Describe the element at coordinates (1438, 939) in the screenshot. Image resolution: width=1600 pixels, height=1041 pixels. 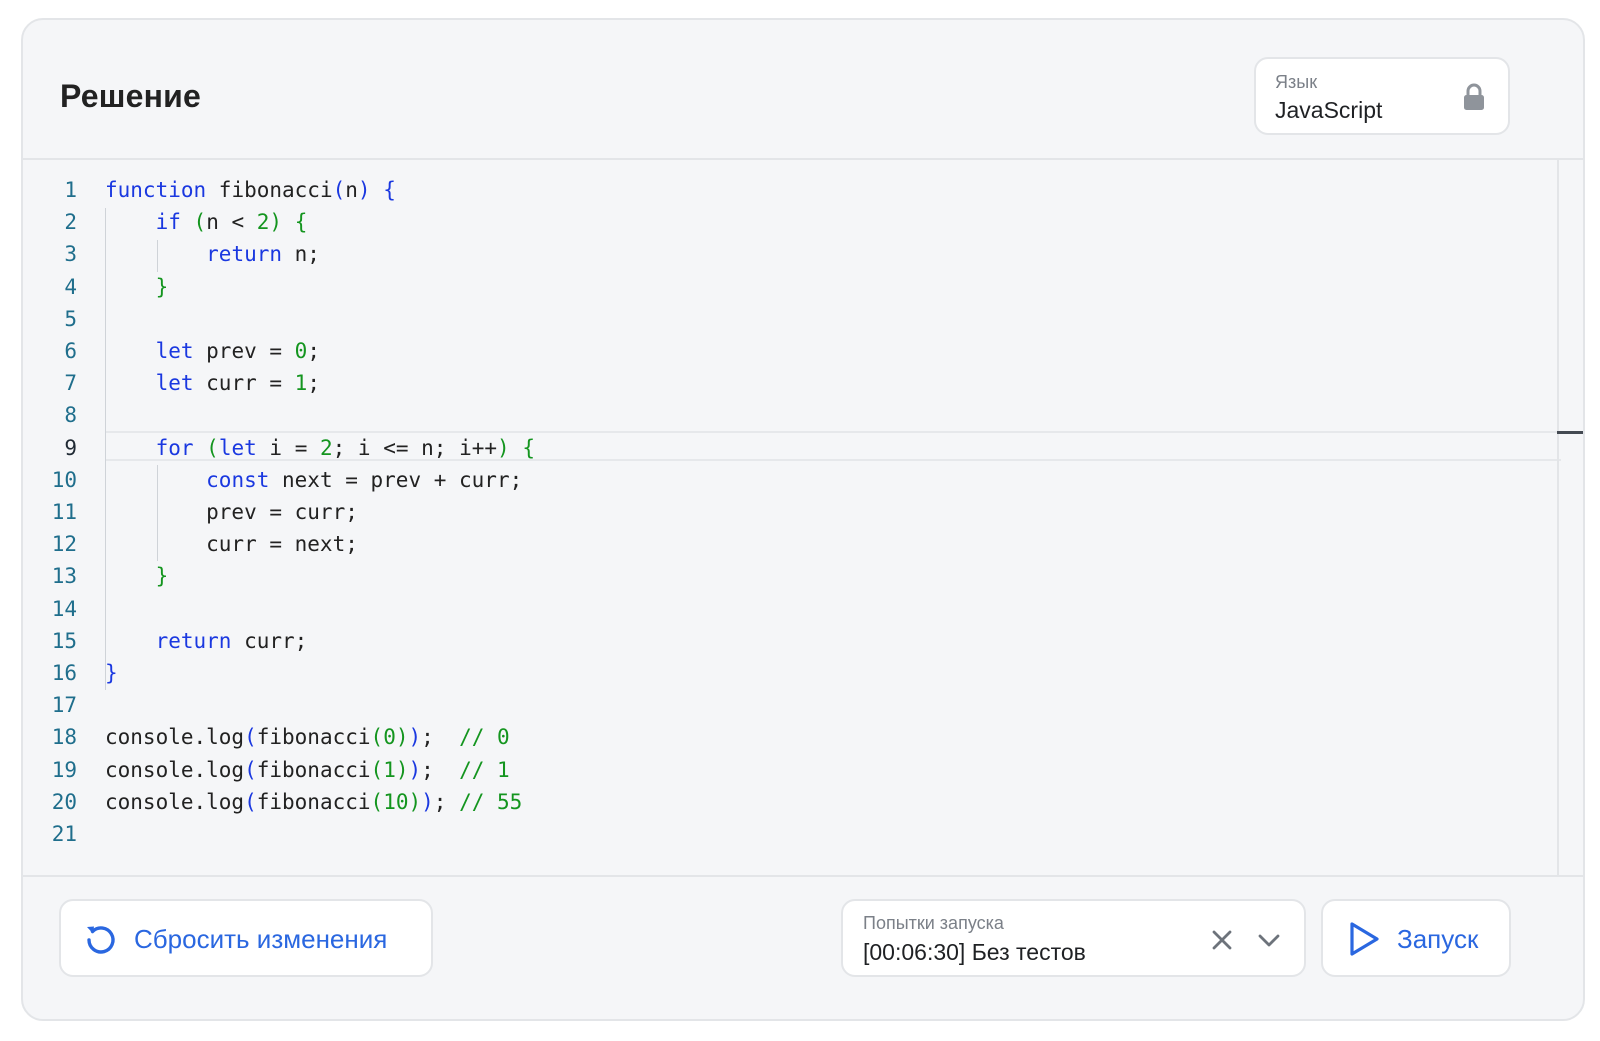
I see `run-label: Запуск` at that location.